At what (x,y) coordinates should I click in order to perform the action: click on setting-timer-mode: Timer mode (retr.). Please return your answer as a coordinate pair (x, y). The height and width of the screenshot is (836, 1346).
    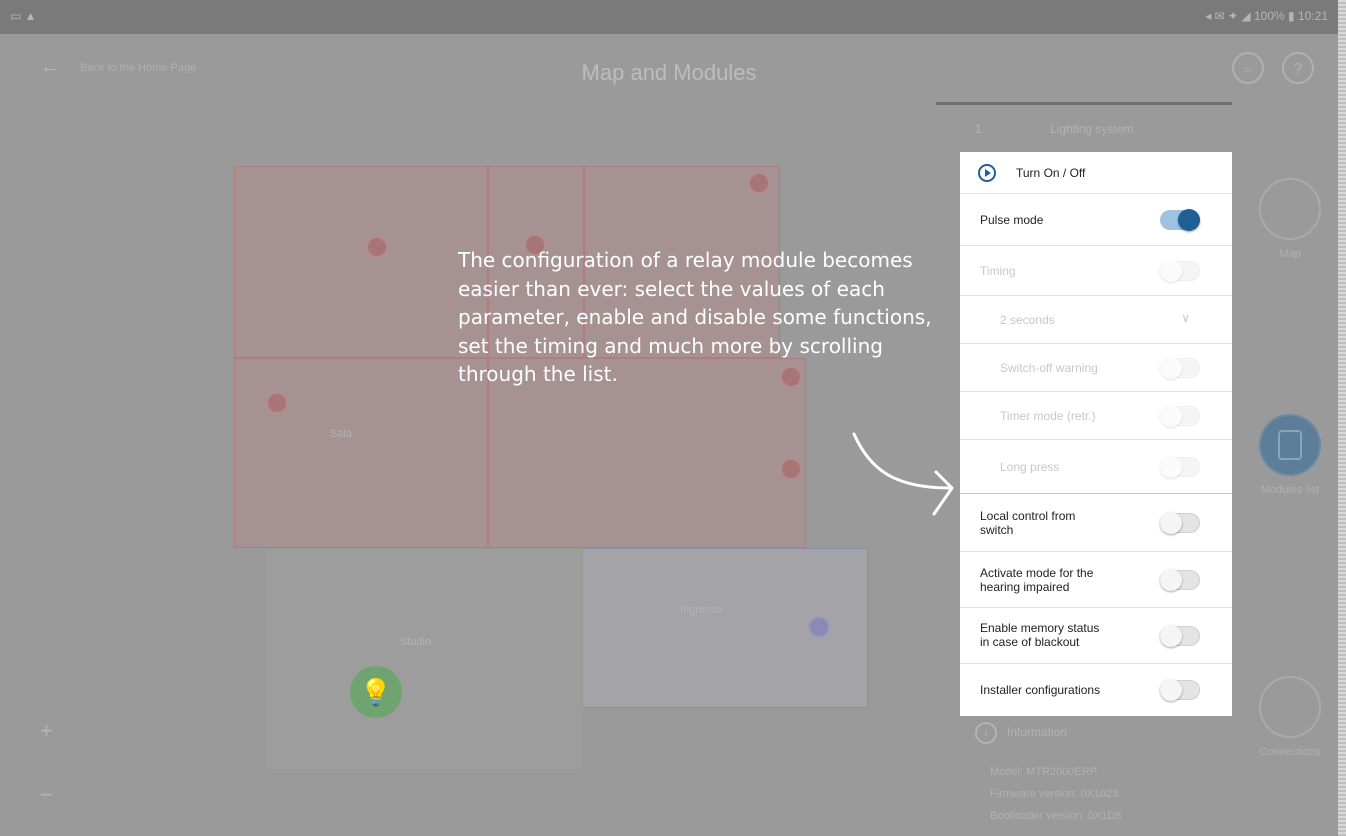
    Looking at the image, I should click on (1096, 416).